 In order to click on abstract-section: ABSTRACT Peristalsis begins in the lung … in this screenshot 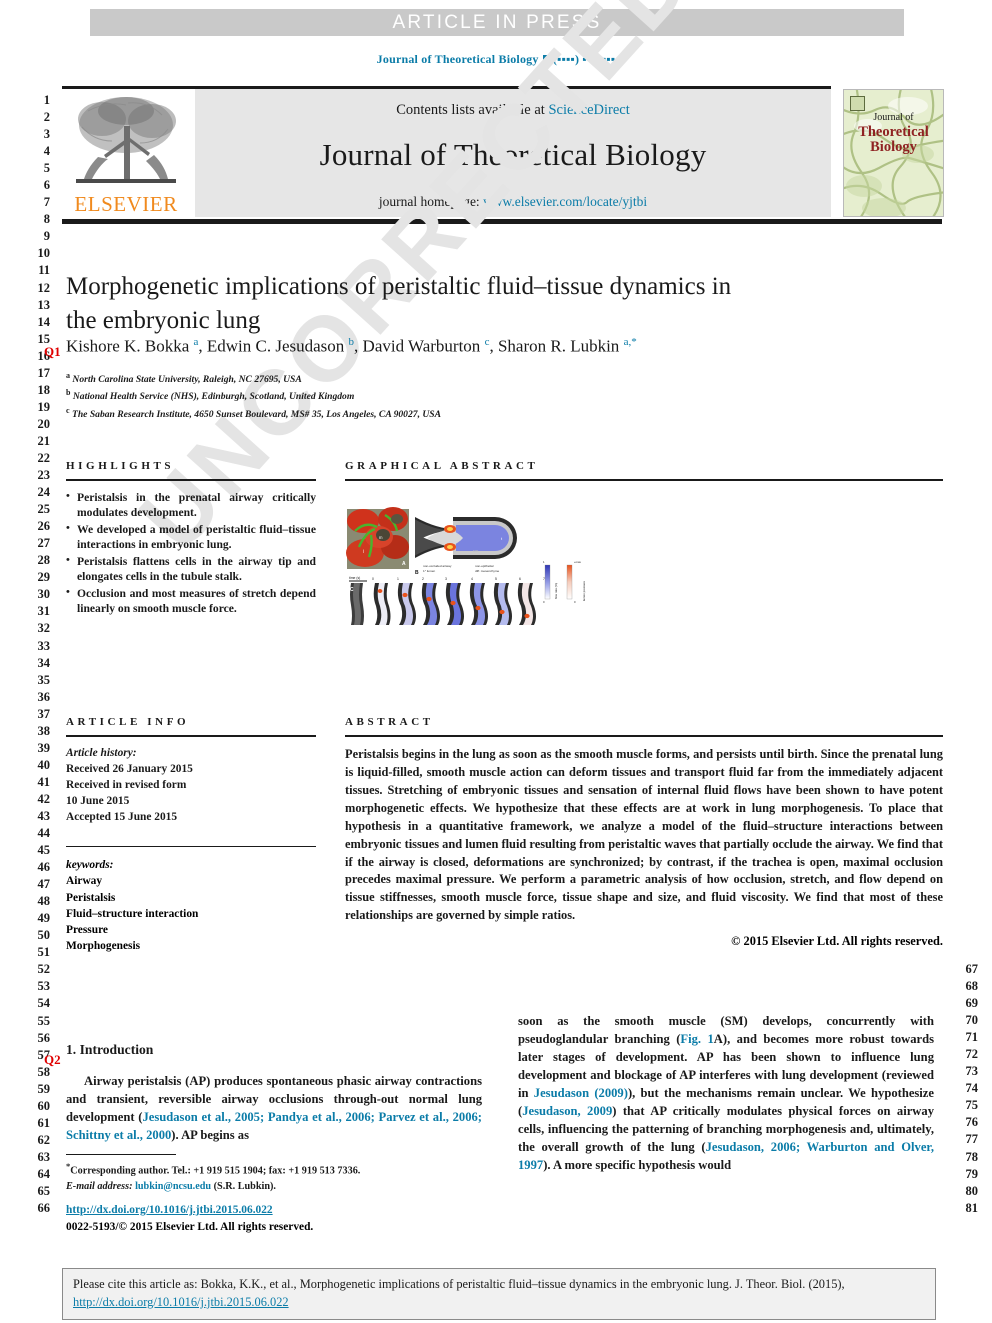, I will do `click(644, 832)`.